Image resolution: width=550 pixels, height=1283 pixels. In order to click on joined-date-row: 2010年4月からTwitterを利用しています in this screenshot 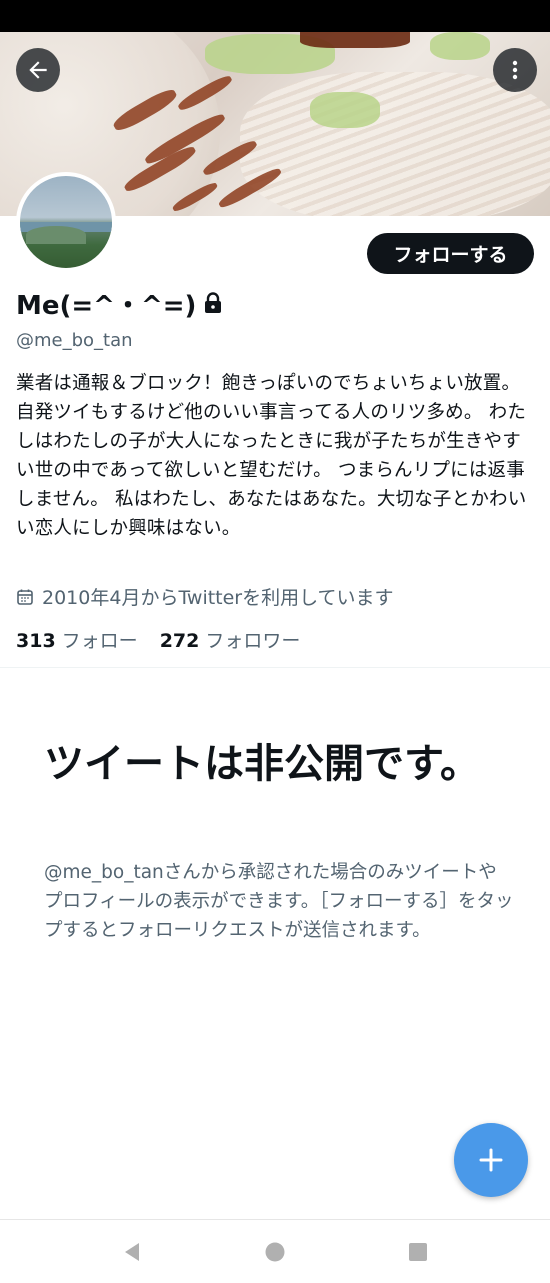, I will do `click(205, 596)`.